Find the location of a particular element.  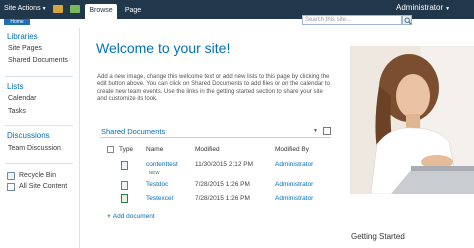

page-title: Welcome to your site! is located at coordinates (163, 48).